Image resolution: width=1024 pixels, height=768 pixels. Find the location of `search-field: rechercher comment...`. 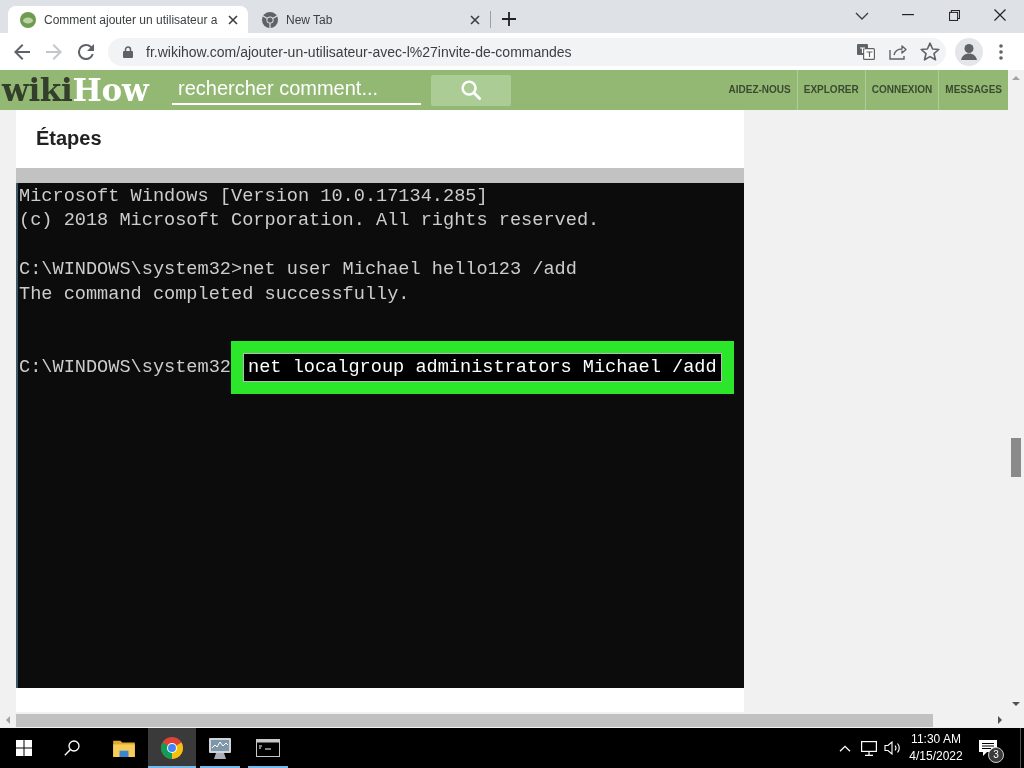

search-field: rechercher comment... is located at coordinates (296, 90).